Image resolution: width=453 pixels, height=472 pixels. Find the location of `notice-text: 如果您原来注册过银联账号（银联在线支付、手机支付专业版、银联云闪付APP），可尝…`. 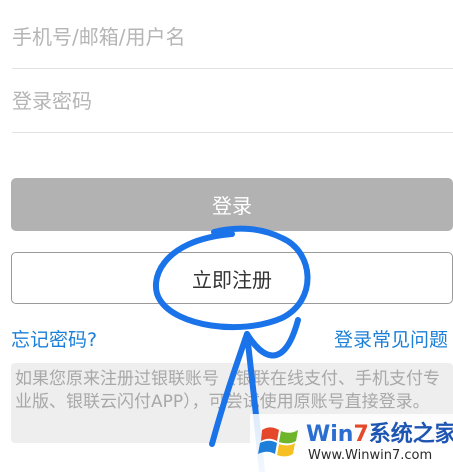

notice-text: 如果您原来注册过银联账号（银联在线支付、手机支付专业版、银联云闪付APP），可尝… is located at coordinates (227, 390).